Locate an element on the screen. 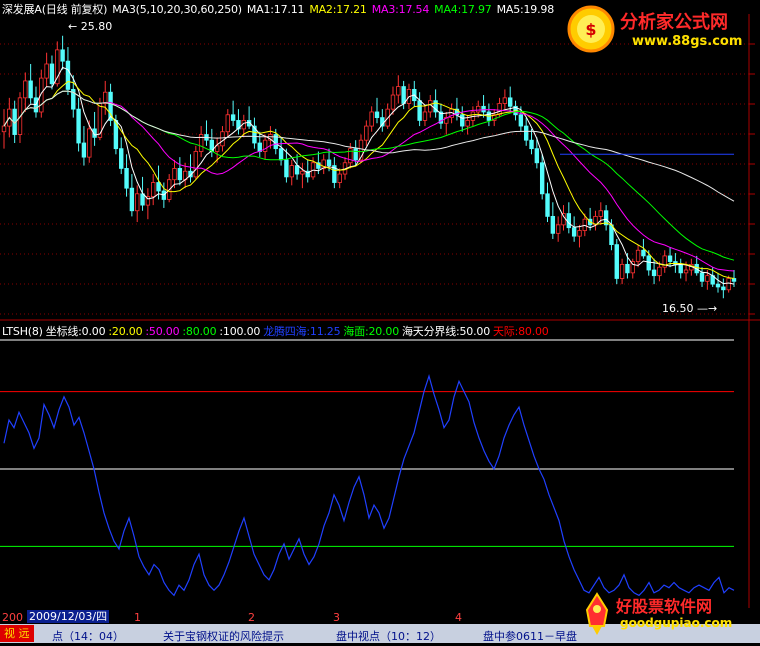  high-annotation: ← 25.80 is located at coordinates (90, 26).